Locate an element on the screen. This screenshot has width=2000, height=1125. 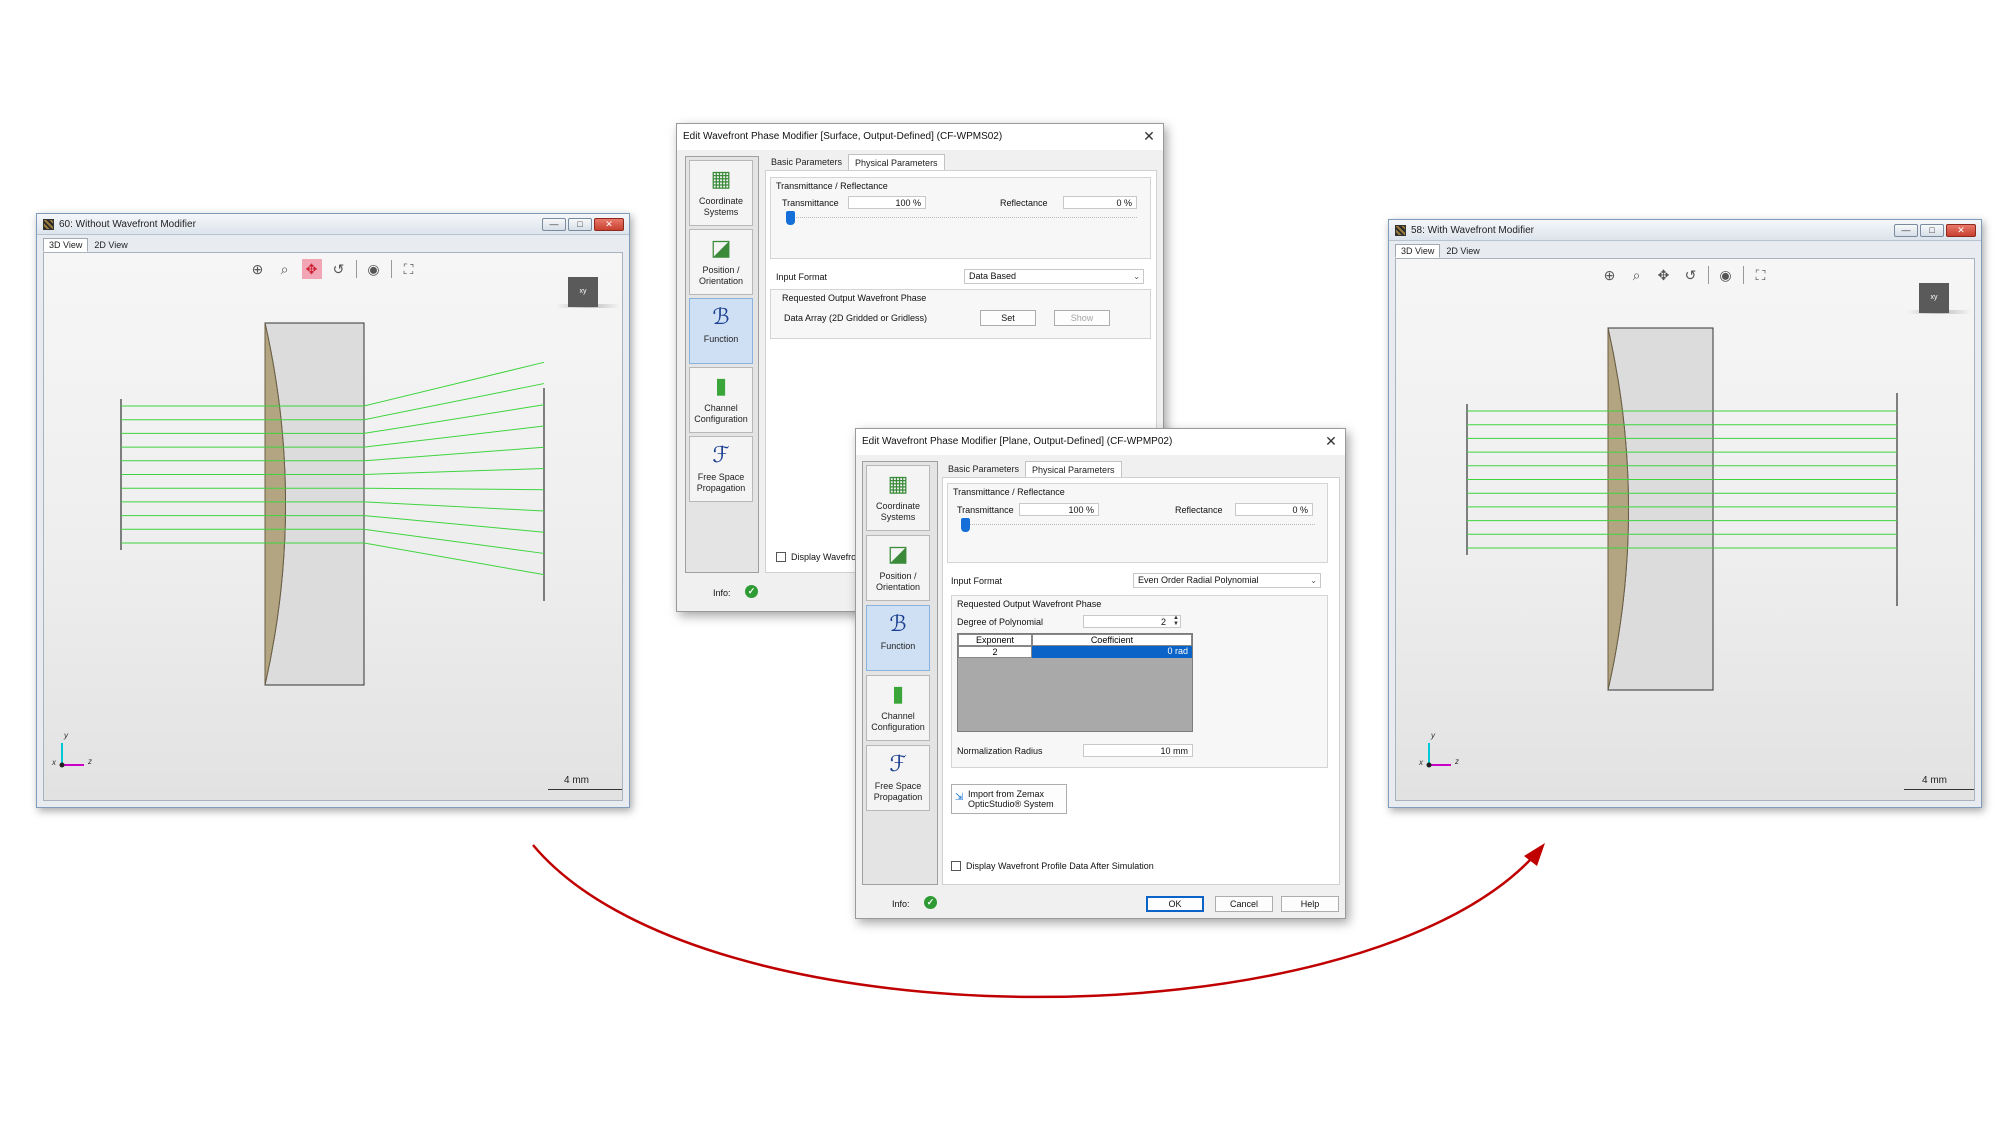
ok-button: OK is located at coordinates (1175, 904).